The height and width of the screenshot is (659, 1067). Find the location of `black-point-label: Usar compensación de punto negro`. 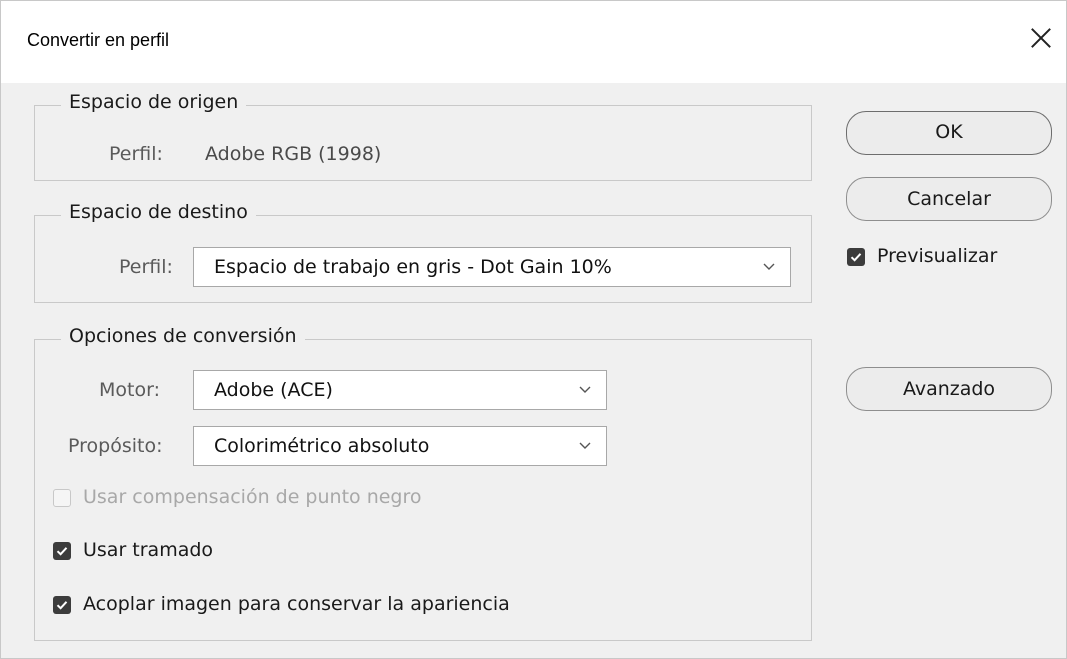

black-point-label: Usar compensación de punto negro is located at coordinates (252, 497).